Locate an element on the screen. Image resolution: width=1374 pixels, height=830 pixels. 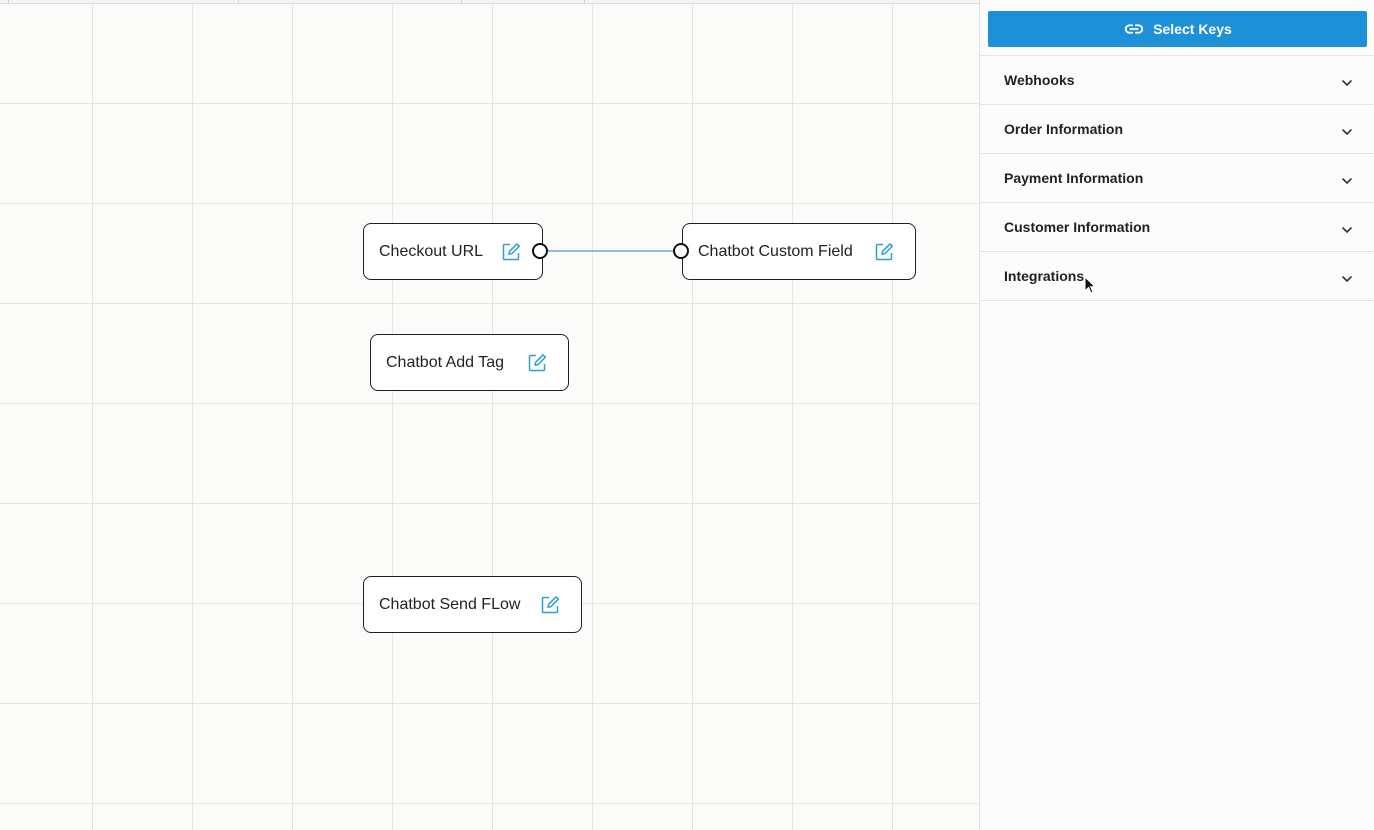
select-keys-button: Select Keys is located at coordinates (1177, 29).